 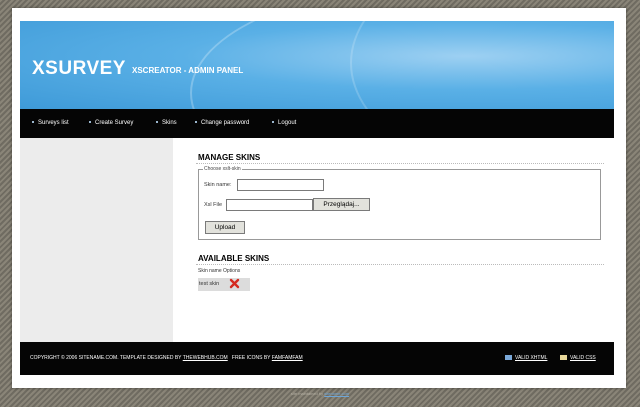 I want to click on form-legend: Choose xslt-skin, so click(x=222, y=169).